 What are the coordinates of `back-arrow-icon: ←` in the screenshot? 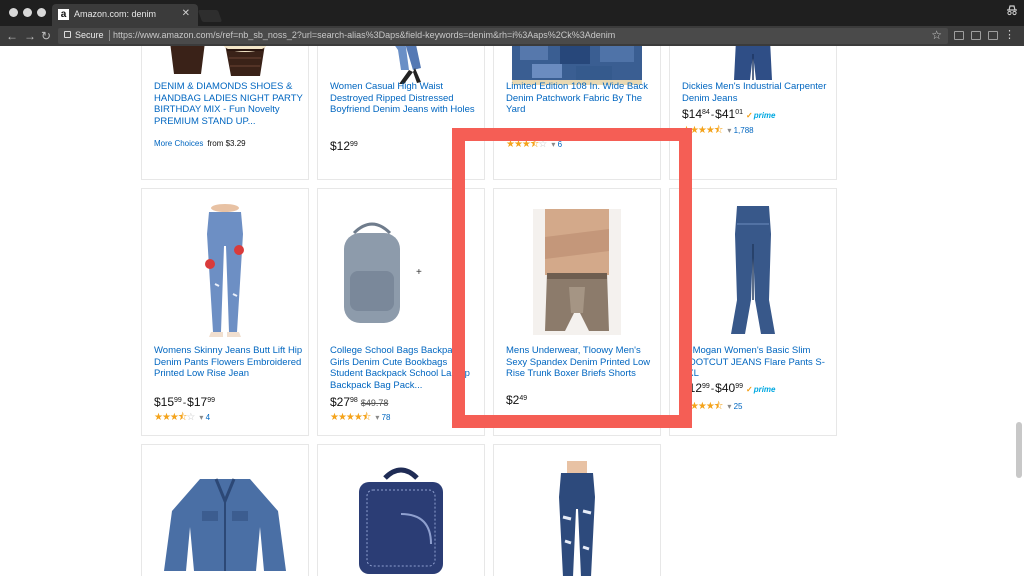 It's located at (12, 36).